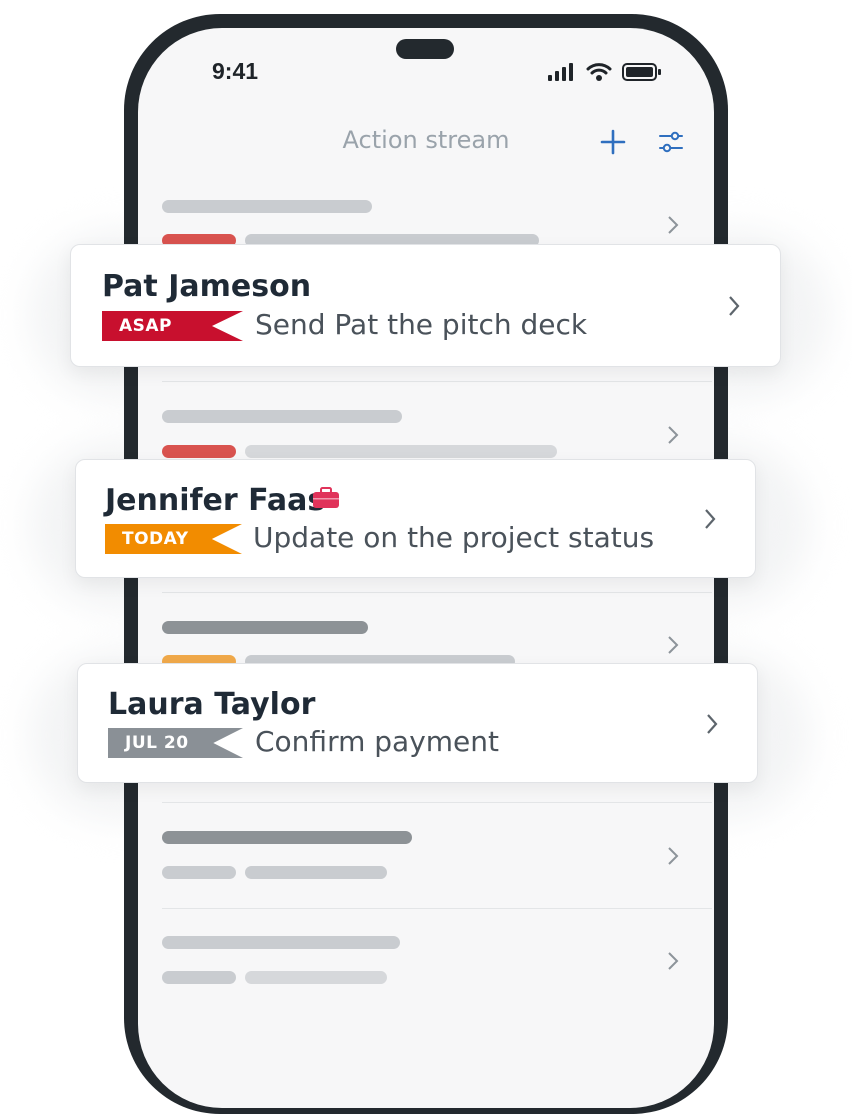  Describe the element at coordinates (560, 72) in the screenshot. I see `signal-icon` at that location.